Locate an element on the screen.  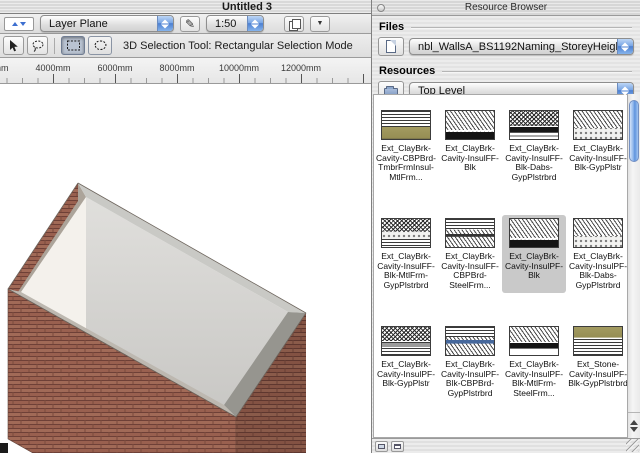
scroll-down-button is located at coordinates (634, 429).